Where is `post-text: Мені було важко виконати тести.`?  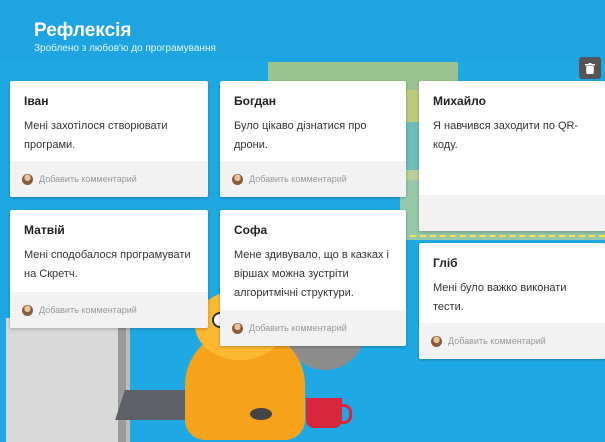
post-text: Мені було важко виконати тести. is located at coordinates (500, 297).